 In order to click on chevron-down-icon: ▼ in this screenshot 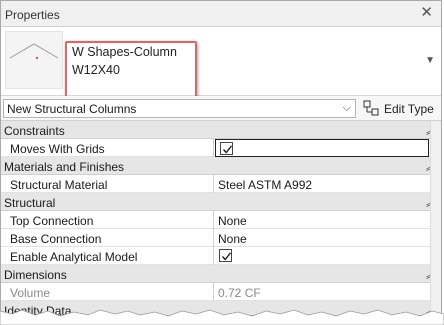, I will do `click(430, 60)`.